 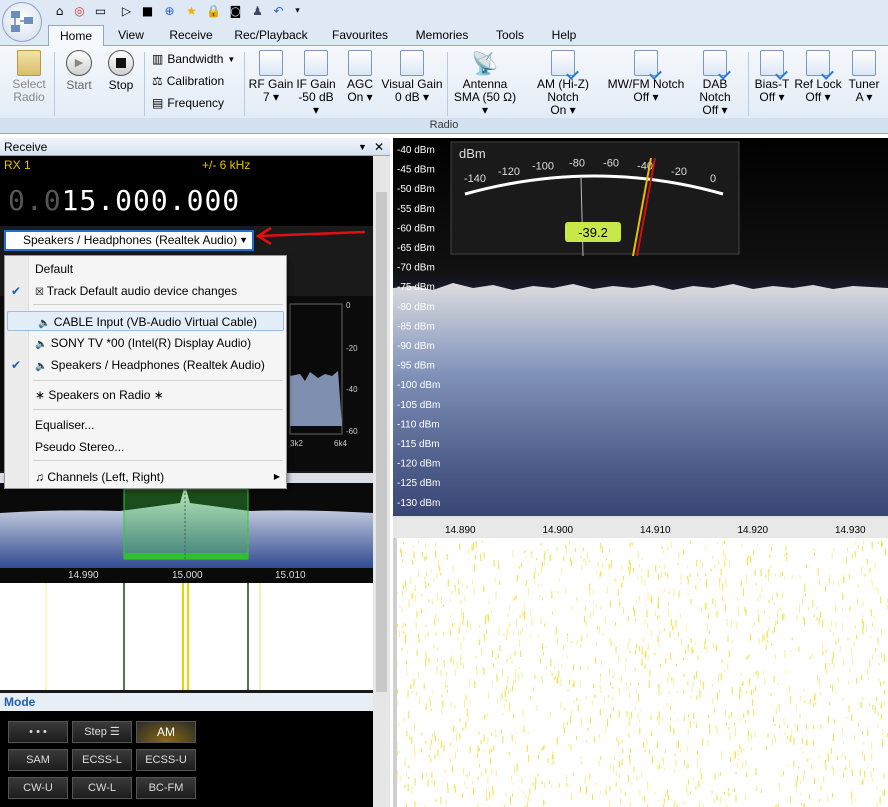 I want to click on am-notch-label: AM (Hi-Z) Notch, so click(x=563, y=90).